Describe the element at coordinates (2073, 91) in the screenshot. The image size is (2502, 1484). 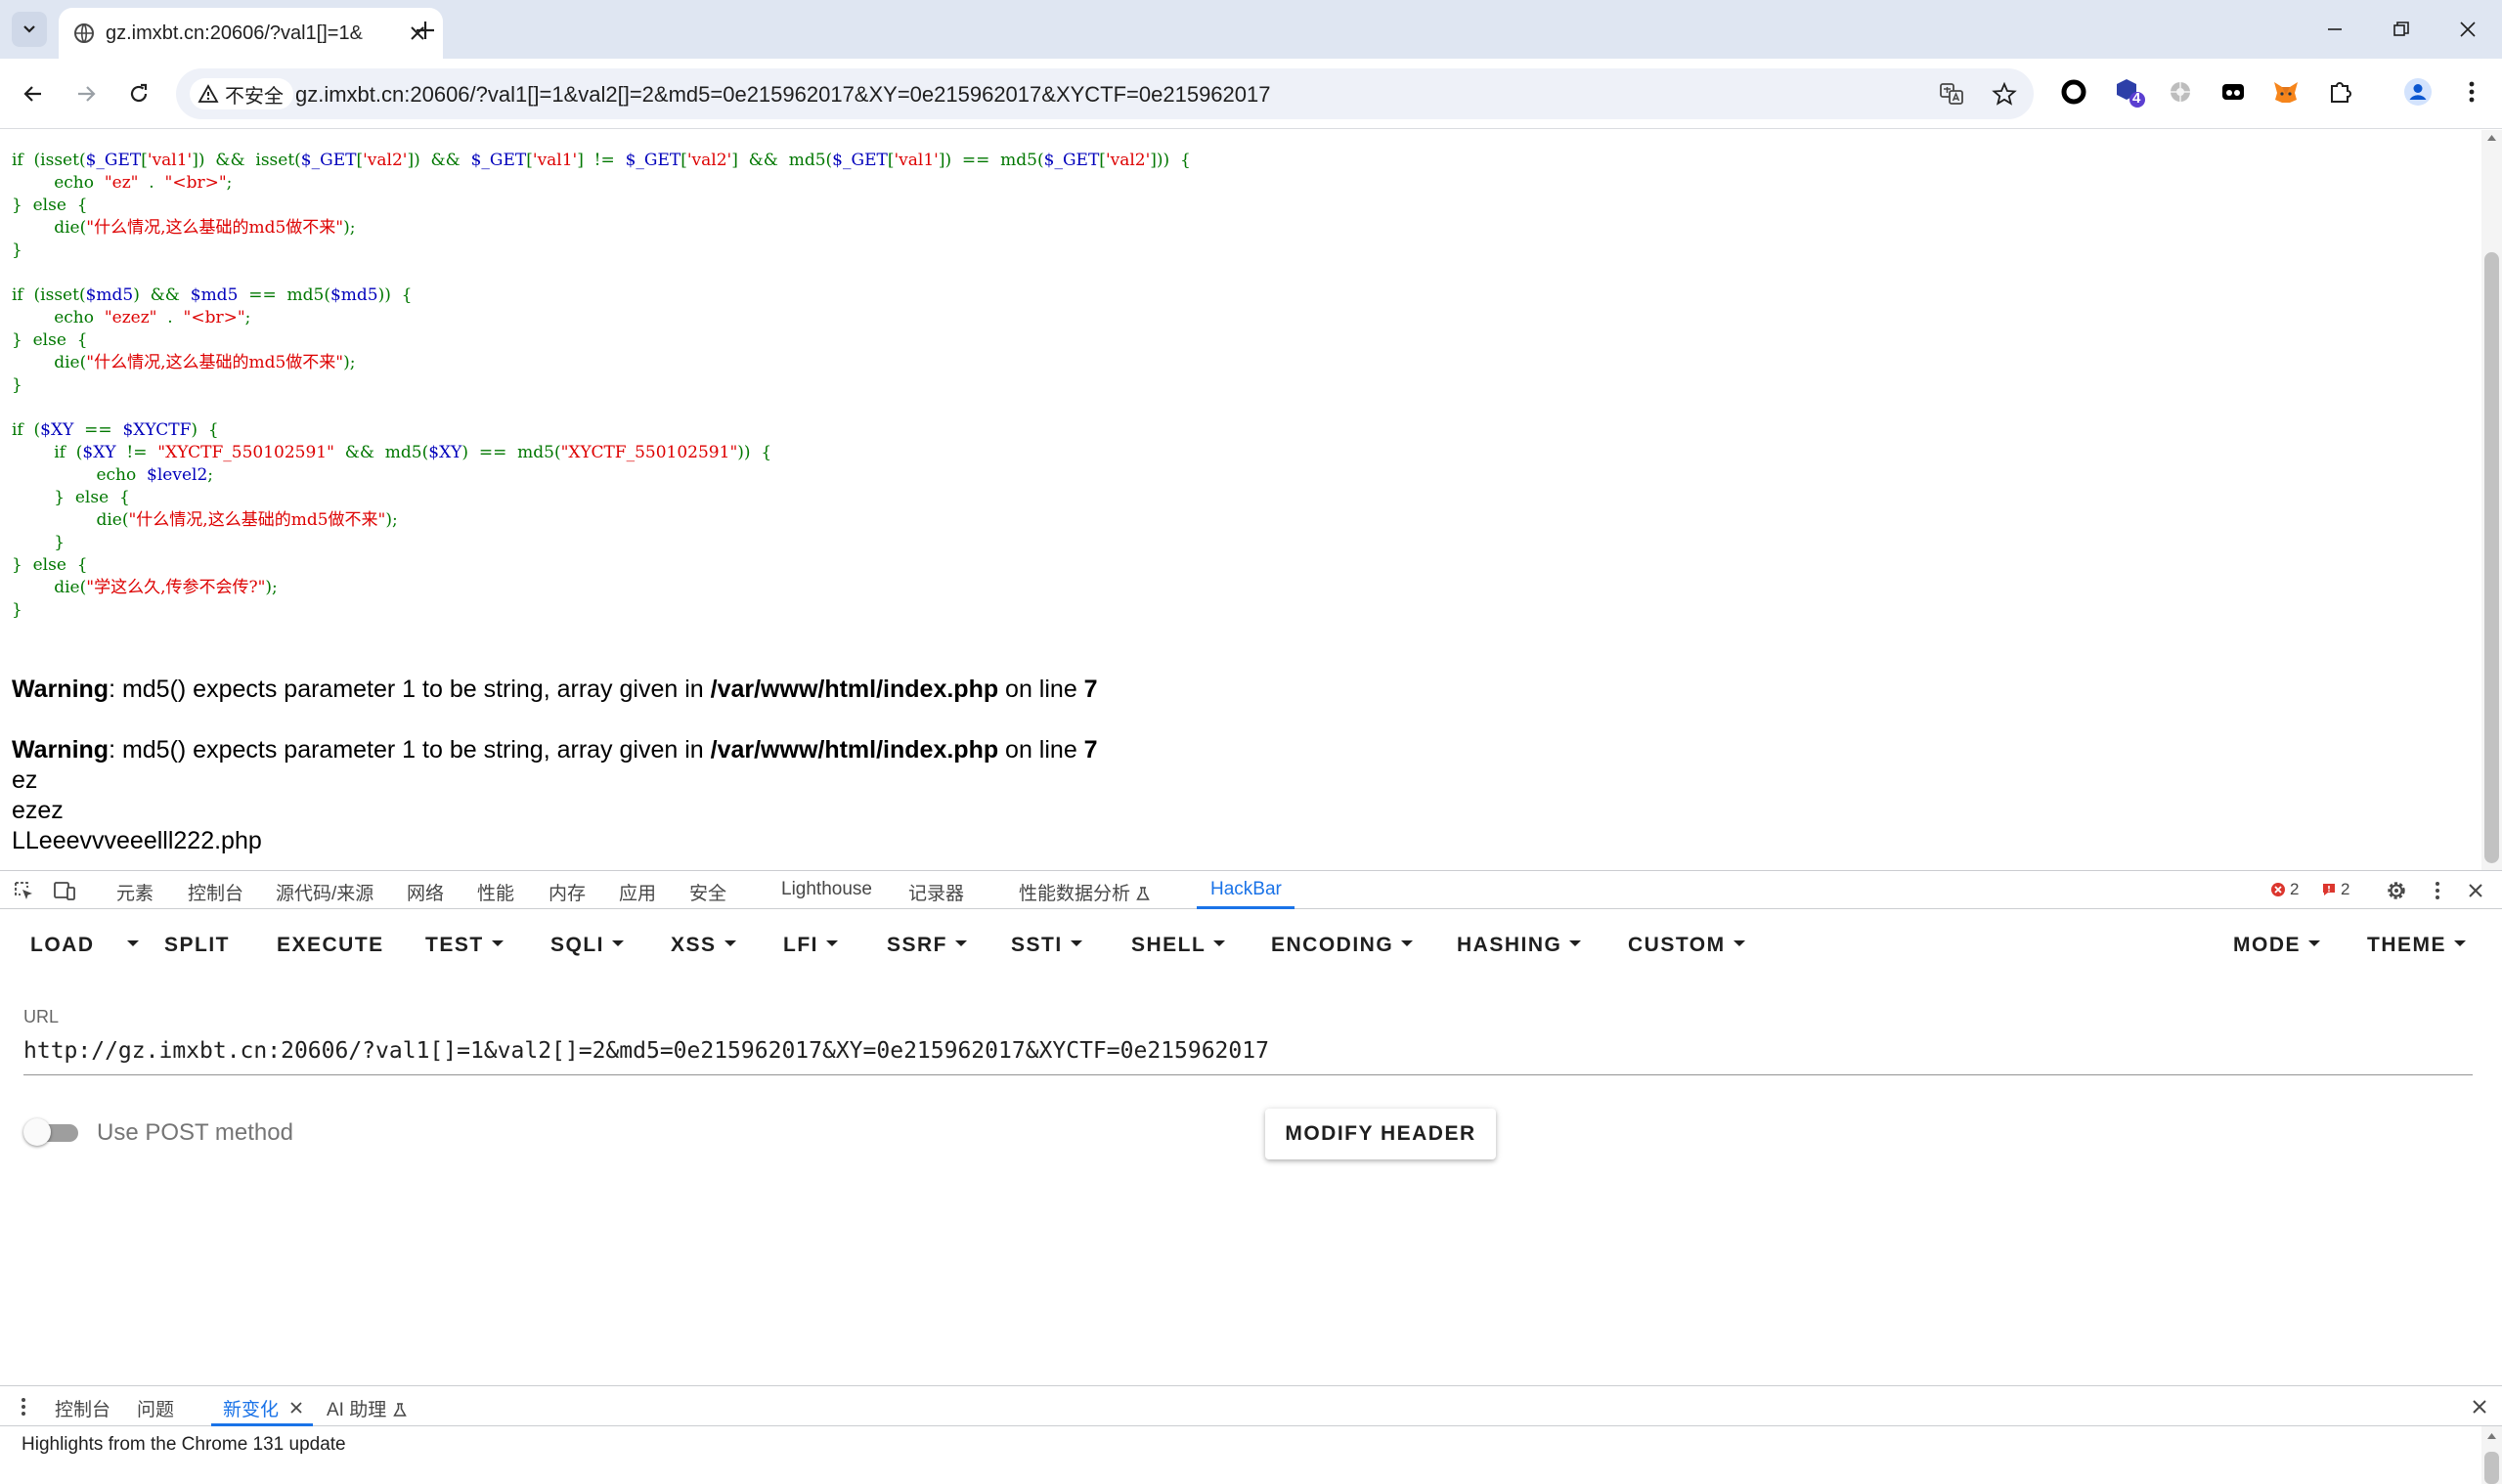
I see `extension-circle-button` at that location.